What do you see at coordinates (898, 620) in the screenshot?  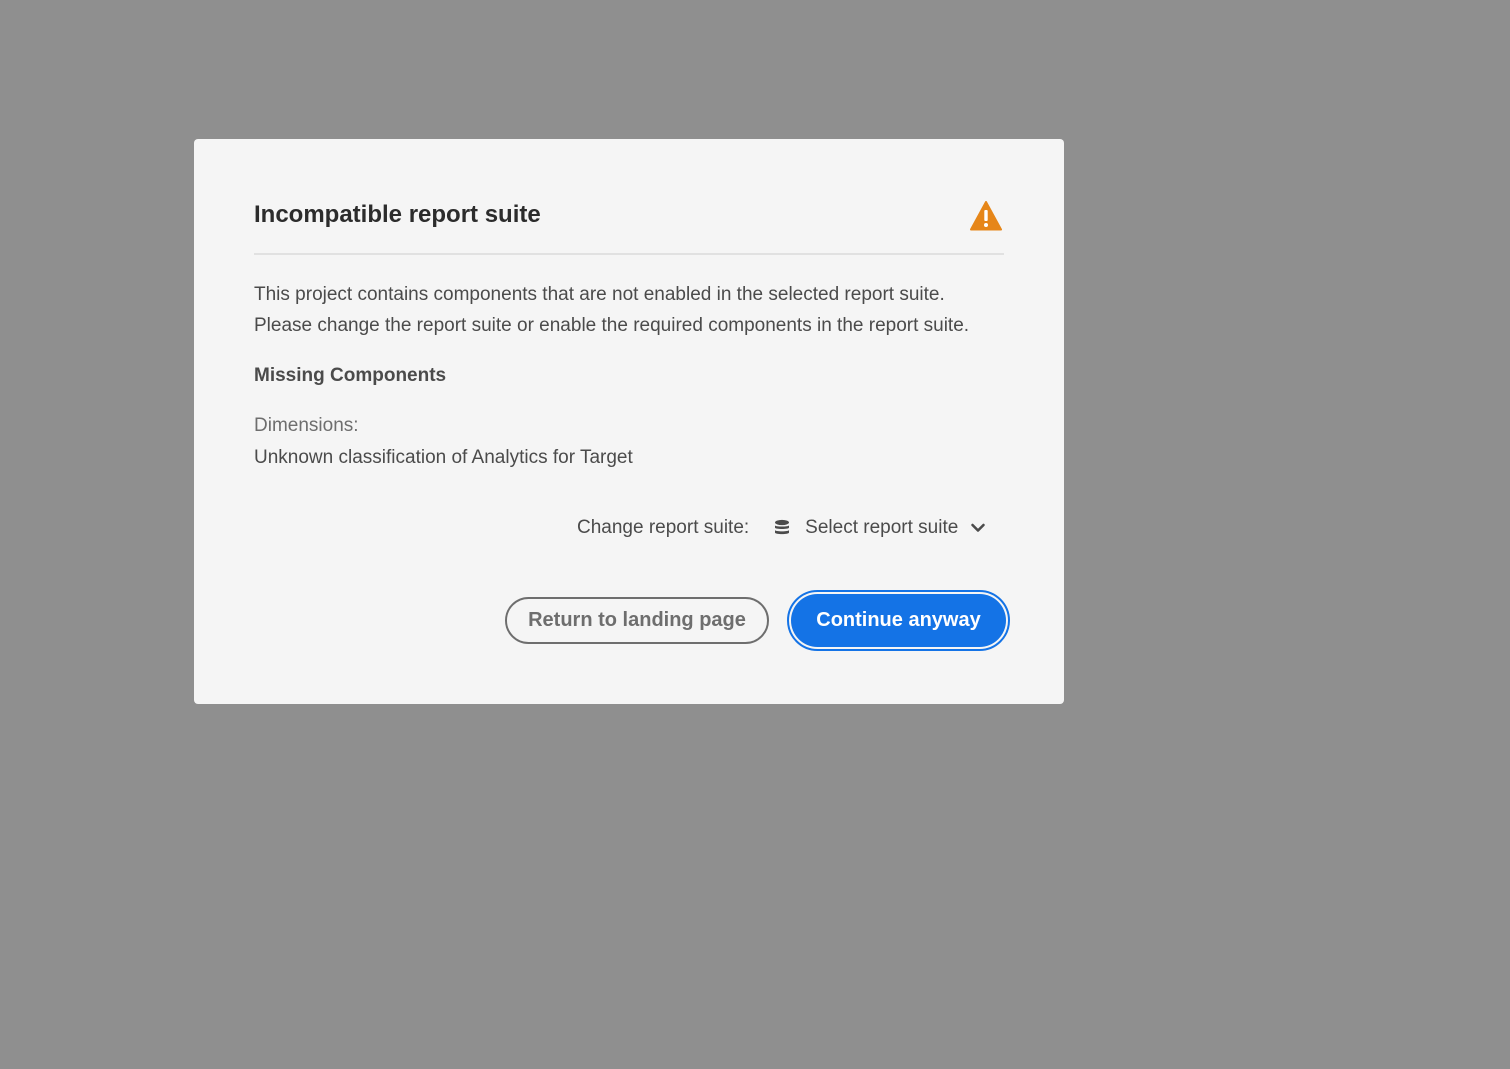 I see `continue-anyway-button: Continue anyway` at bounding box center [898, 620].